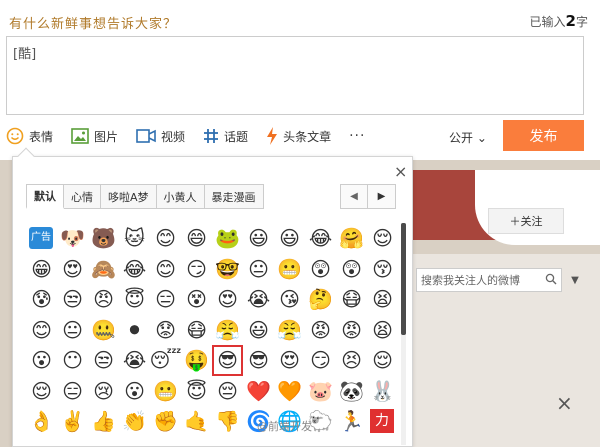 Image resolution: width=600 pixels, height=447 pixels. Describe the element at coordinates (575, 280) in the screenshot. I see `chevron-down-icon: ▼` at that location.